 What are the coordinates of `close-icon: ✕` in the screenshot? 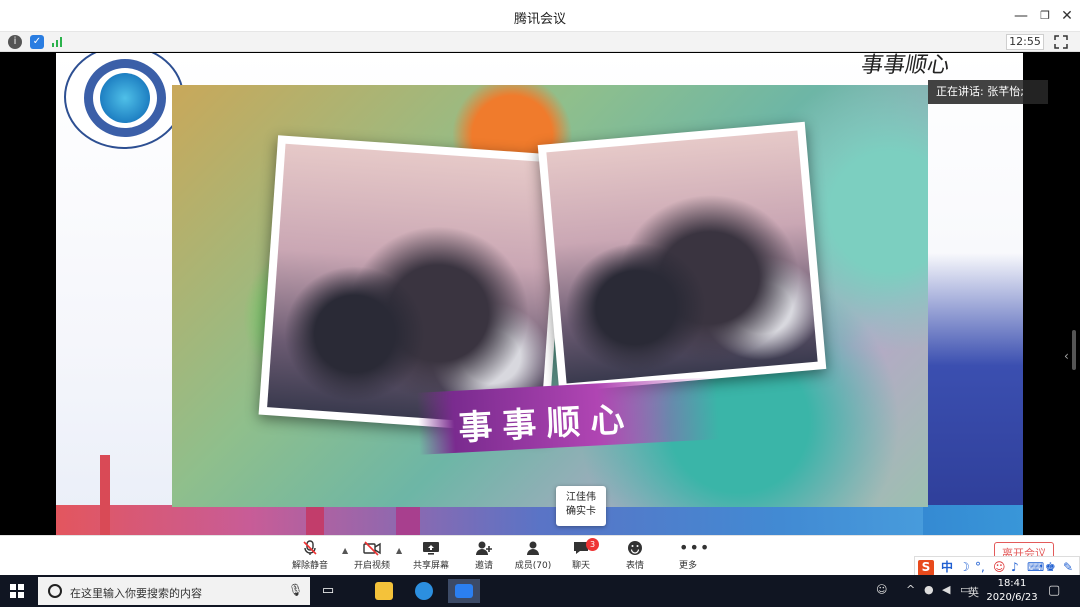 It's located at (1067, 16).